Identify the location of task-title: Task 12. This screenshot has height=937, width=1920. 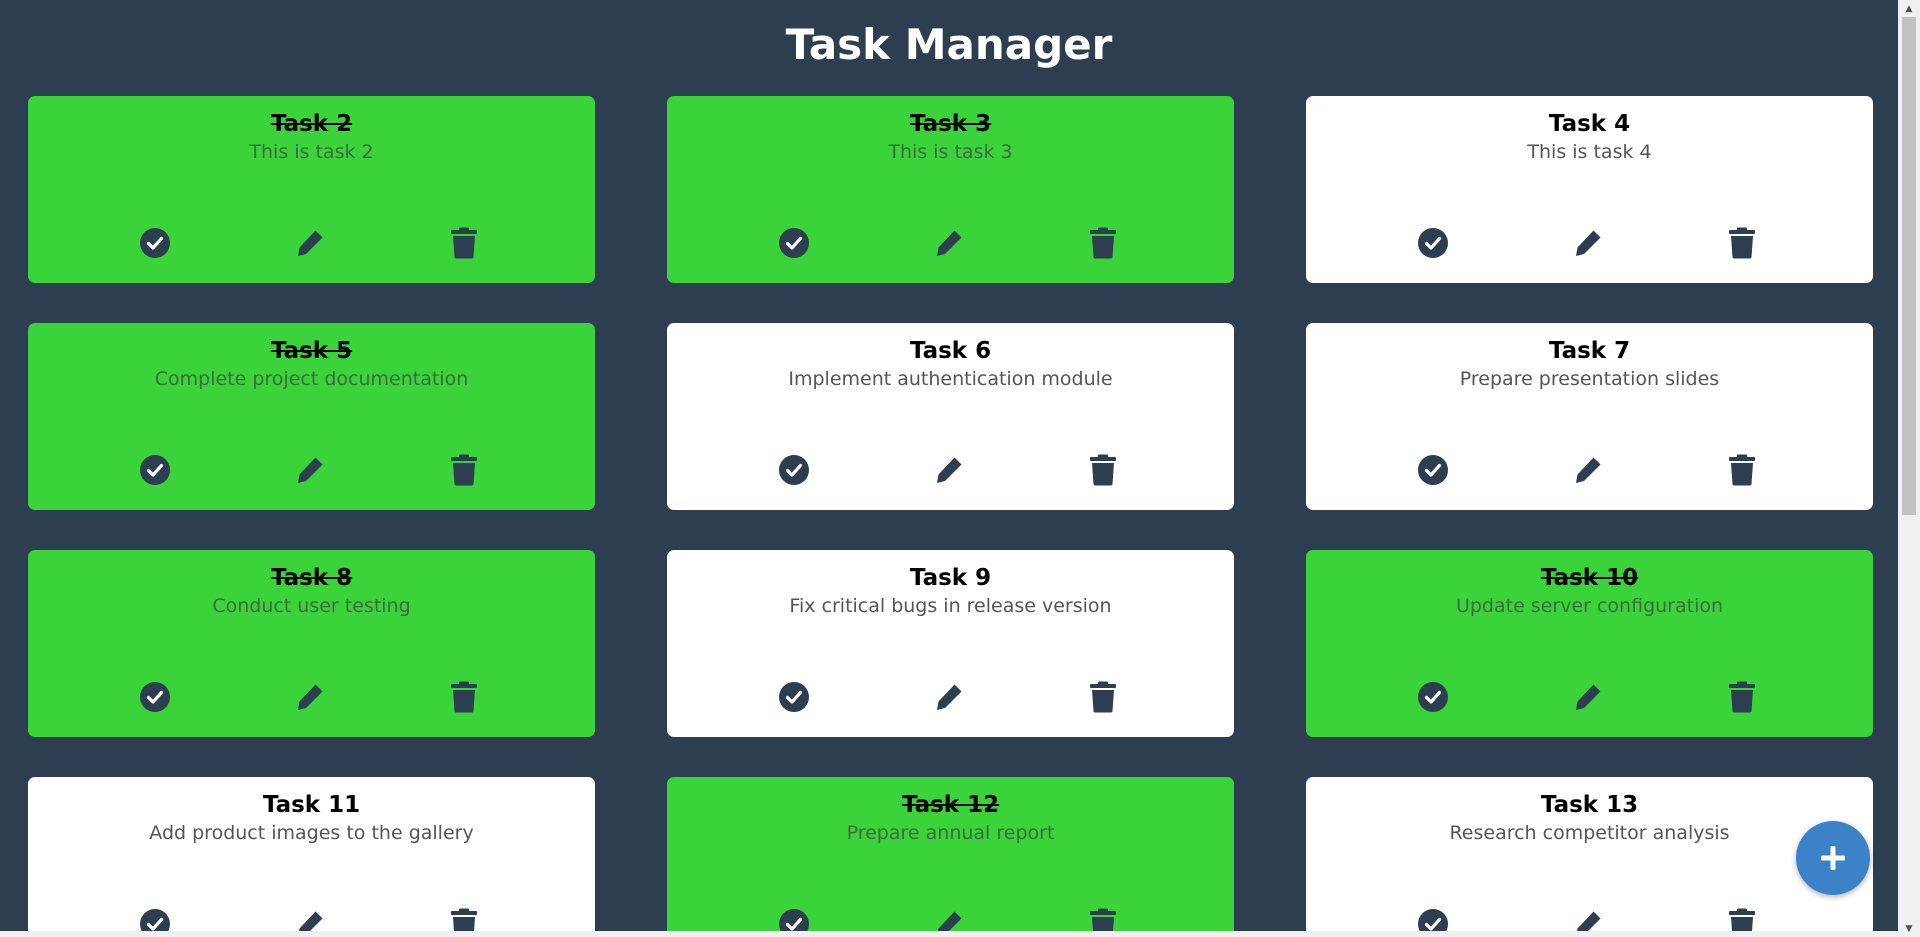
(950, 805).